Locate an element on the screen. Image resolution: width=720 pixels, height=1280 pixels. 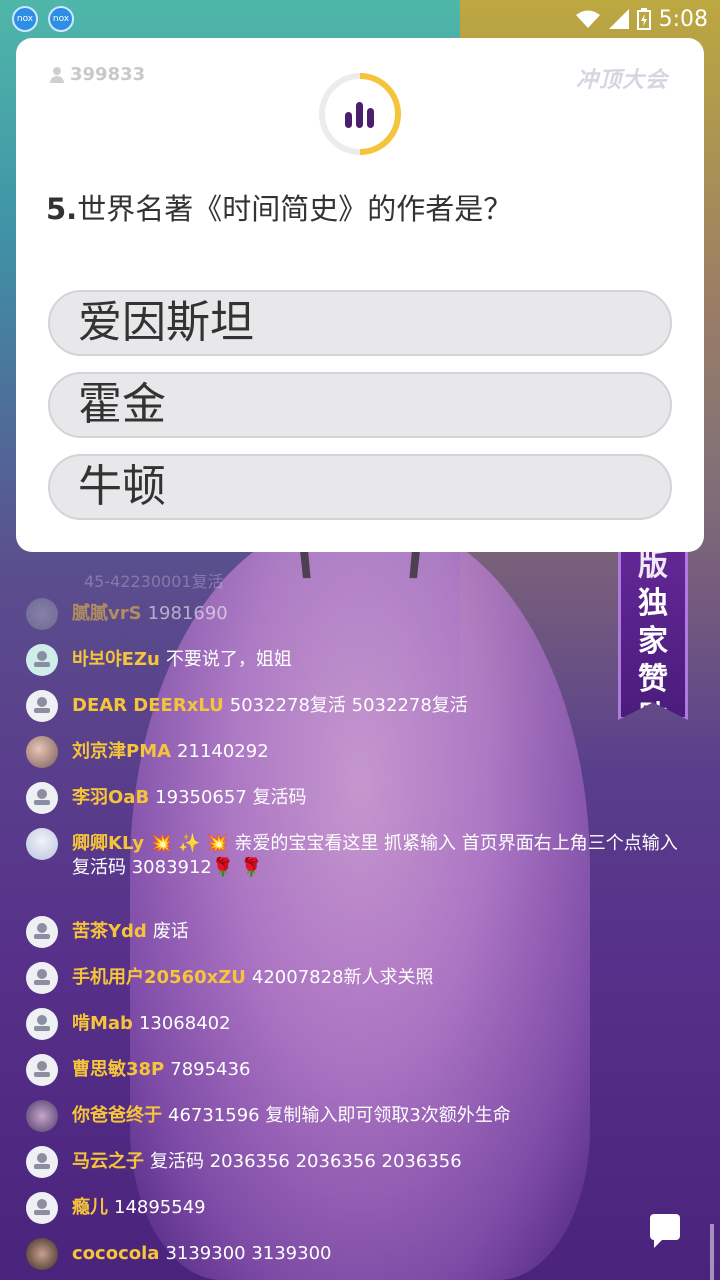
chat-username: 马云之子 is located at coordinates (108, 1161).